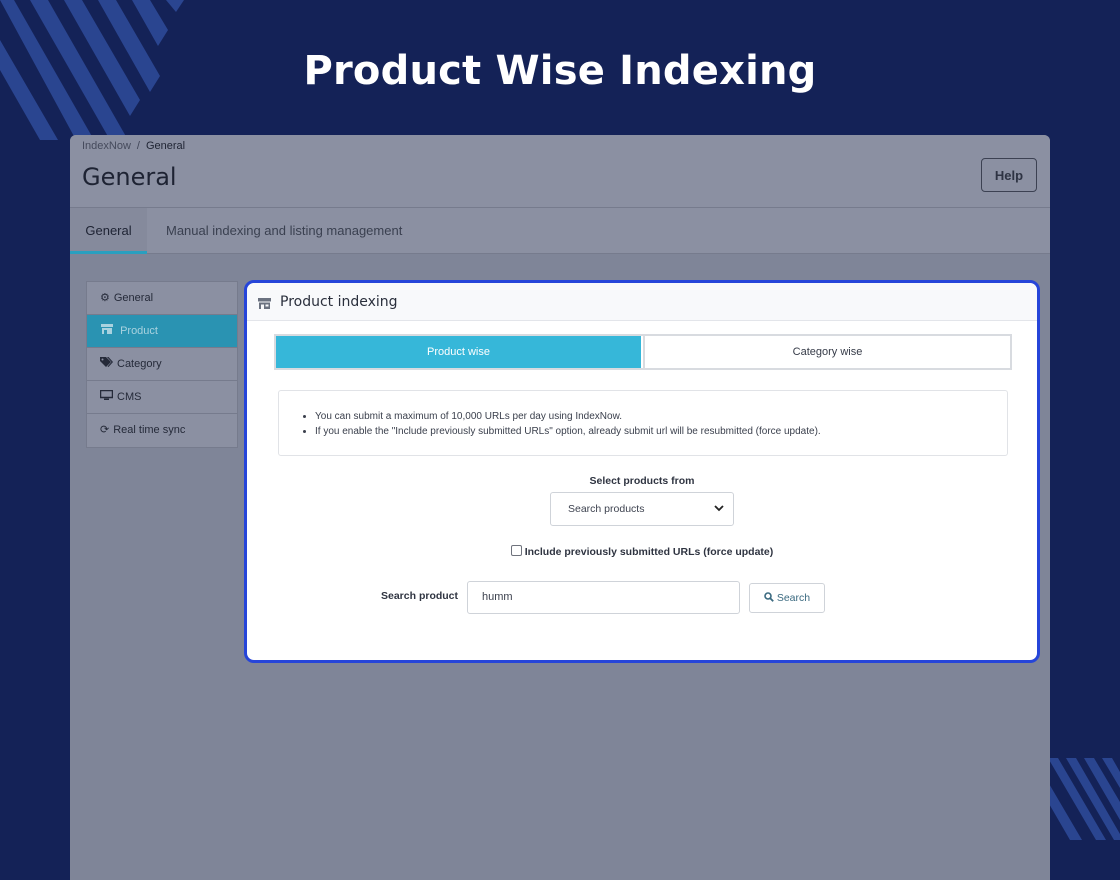 This screenshot has height=880, width=1120. Describe the element at coordinates (108, 231) in the screenshot. I see `tab-general: General` at that location.